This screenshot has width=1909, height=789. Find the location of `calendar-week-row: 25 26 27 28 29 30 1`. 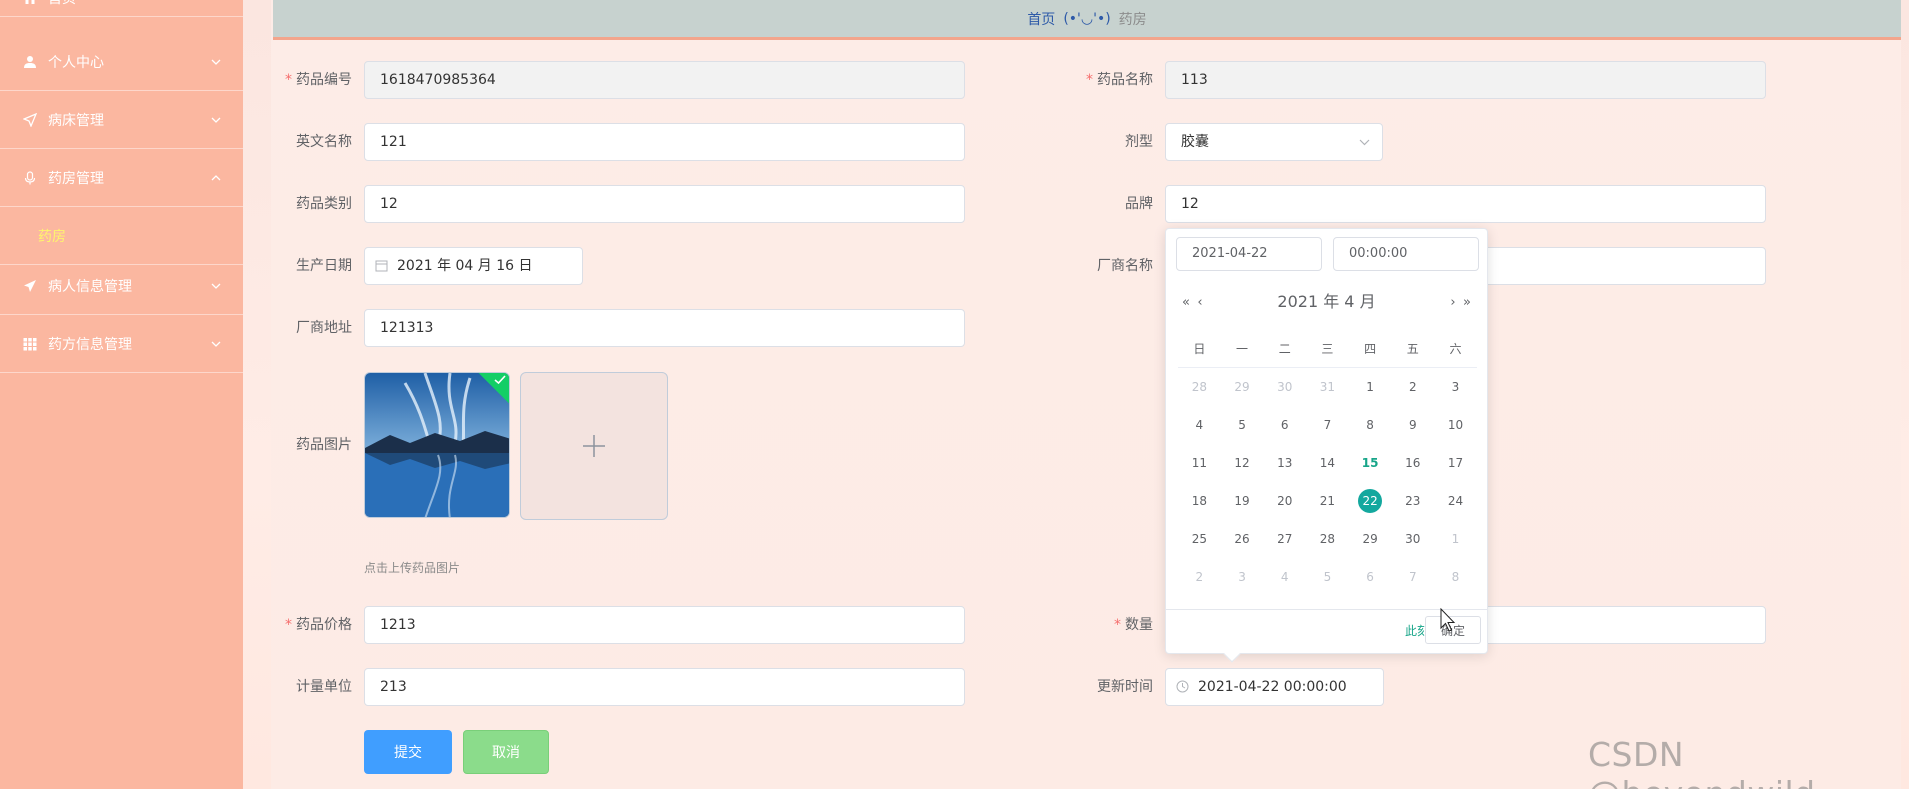

calendar-week-row: 25 26 27 28 29 30 1 is located at coordinates (1327, 539).